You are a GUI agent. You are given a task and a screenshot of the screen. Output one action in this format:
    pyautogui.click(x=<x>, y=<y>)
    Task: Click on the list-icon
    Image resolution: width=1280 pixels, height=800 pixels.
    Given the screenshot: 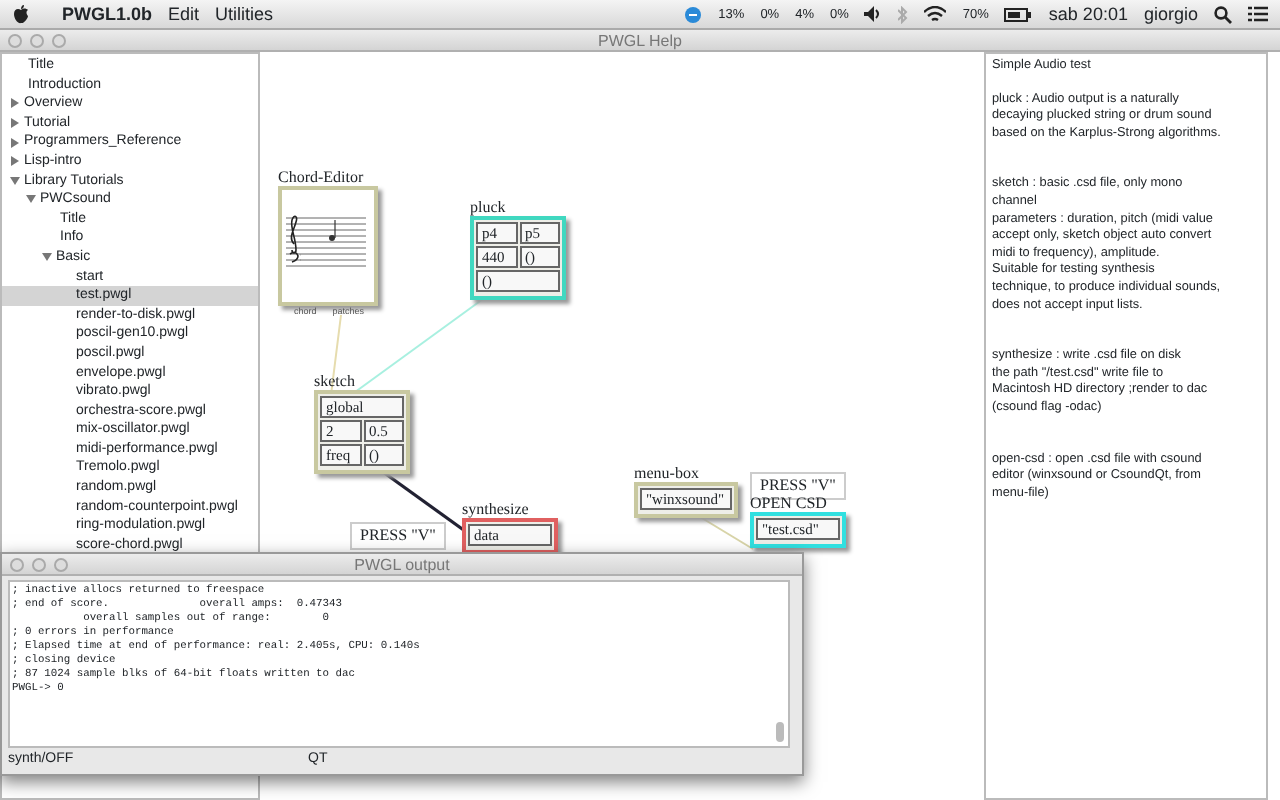 What is the action you would take?
    pyautogui.click(x=1258, y=14)
    